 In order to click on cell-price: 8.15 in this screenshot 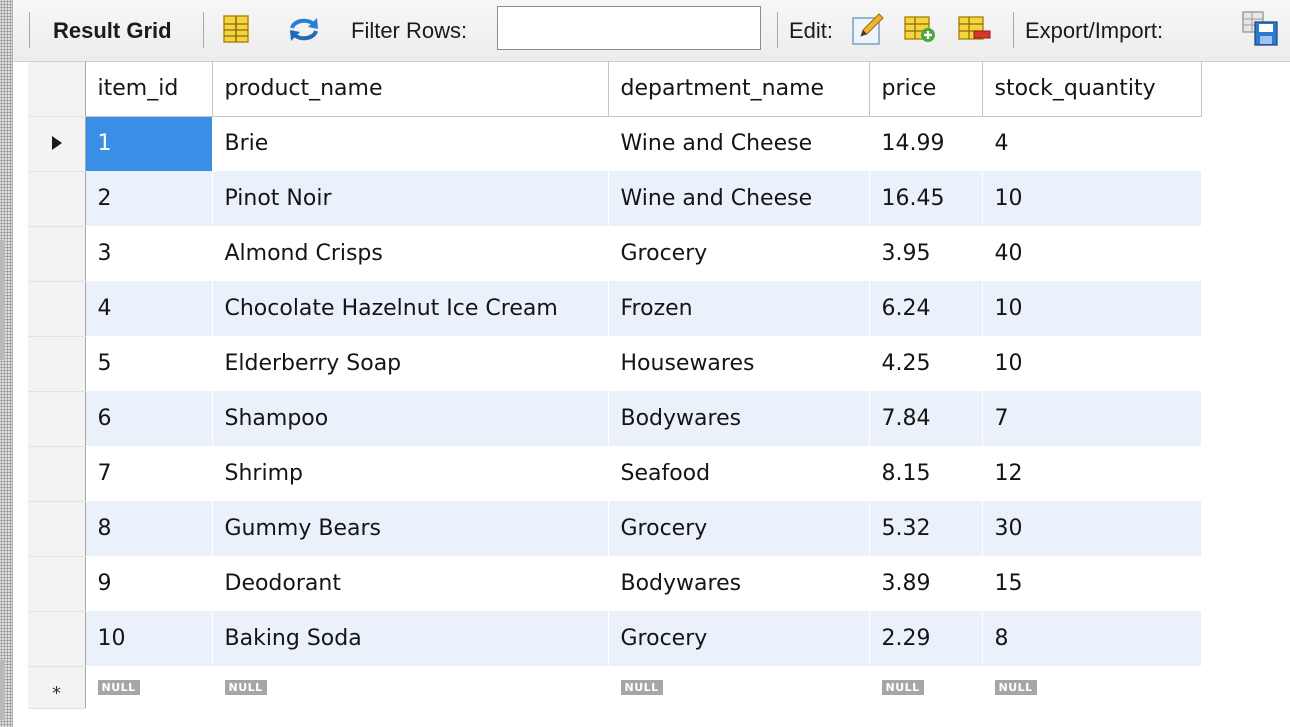, I will do `click(926, 473)`.